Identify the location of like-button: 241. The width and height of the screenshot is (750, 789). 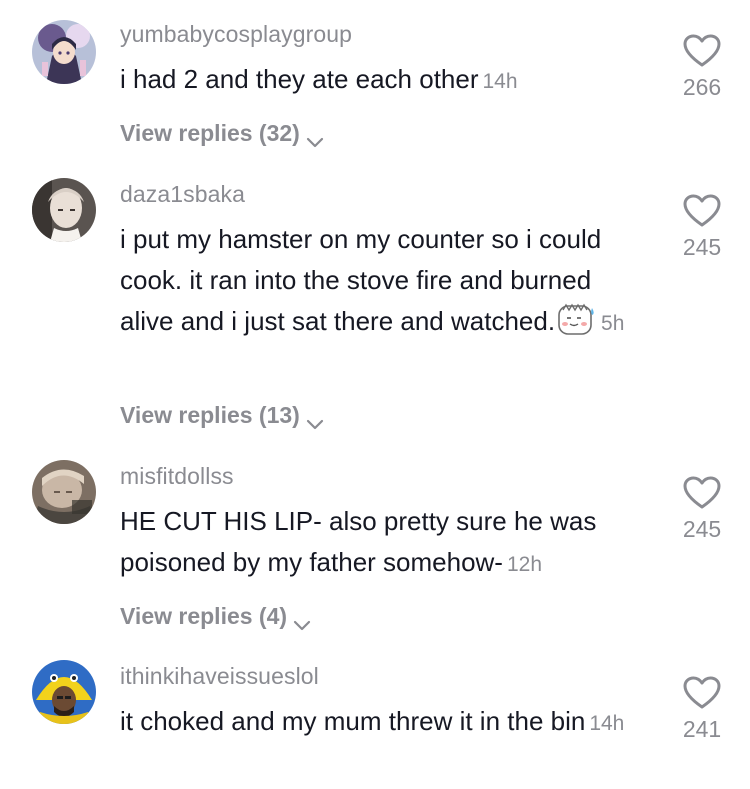
(702, 709).